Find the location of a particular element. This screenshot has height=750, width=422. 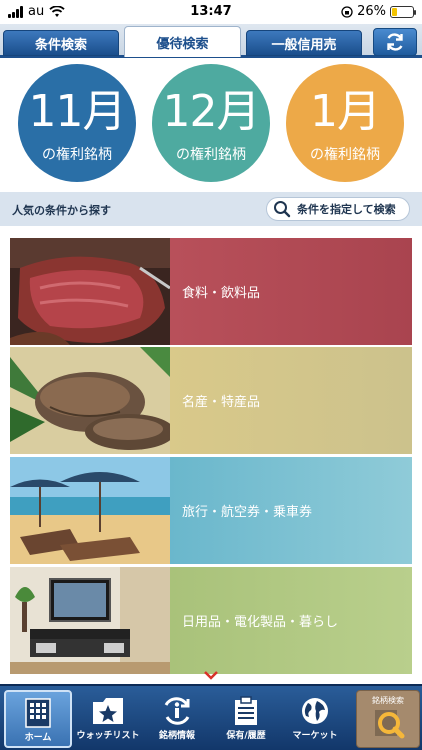

nav-watchlist: ウォッチリスト is located at coordinates (108, 719).